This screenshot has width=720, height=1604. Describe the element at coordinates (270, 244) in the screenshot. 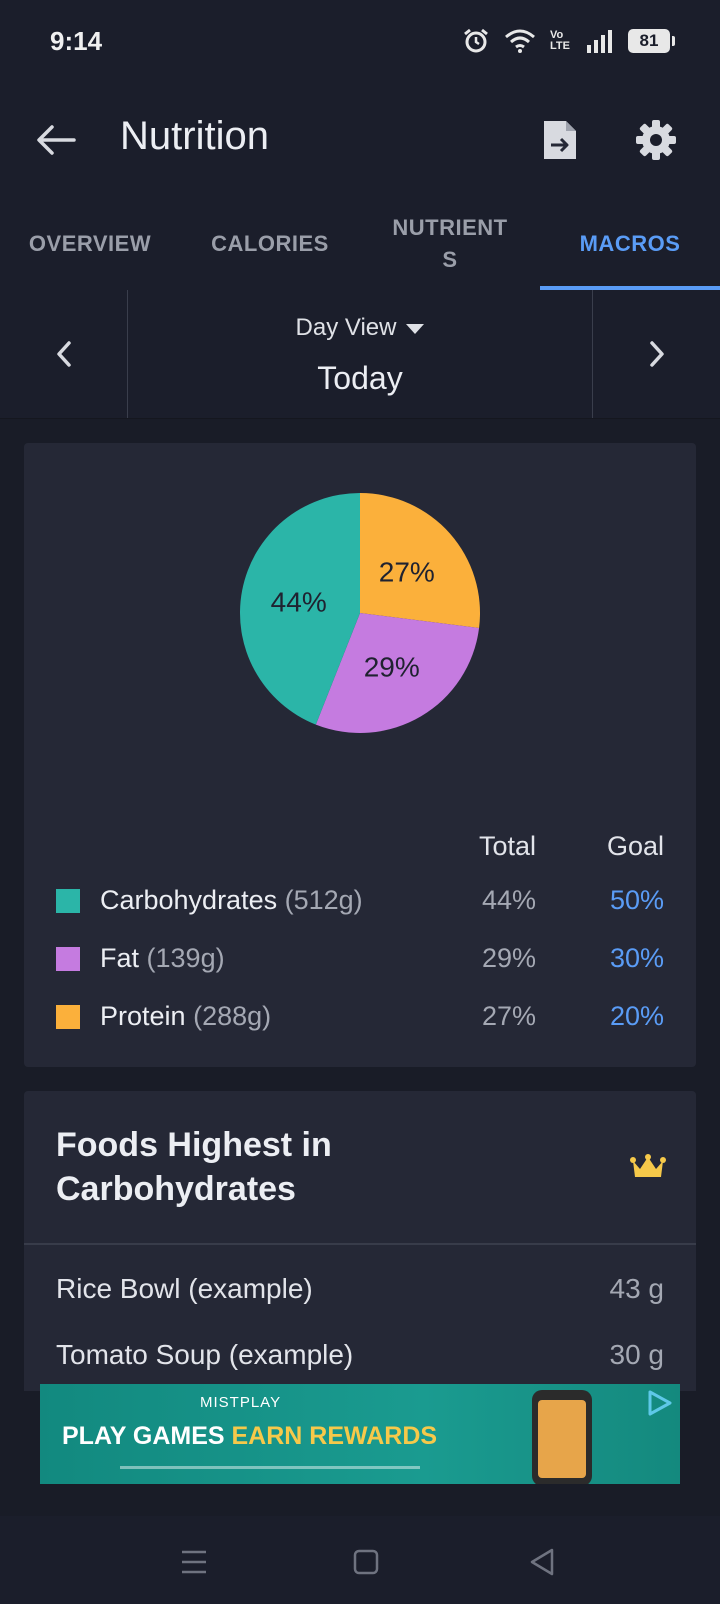

I see `tab-calories: CALORIES` at that location.